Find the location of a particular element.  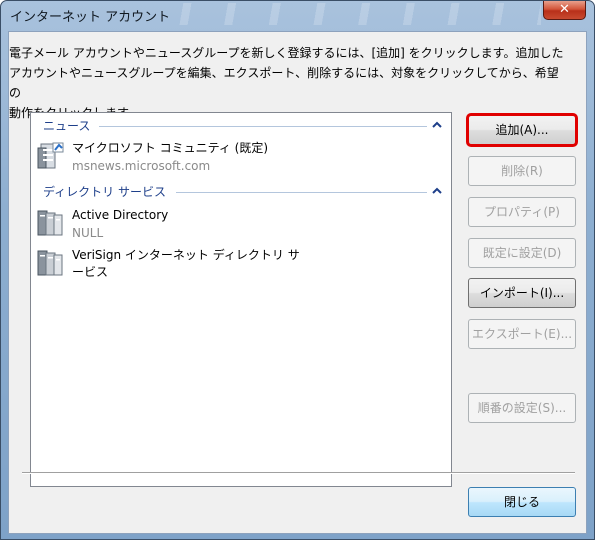

properties-button: プロパティ(P) is located at coordinates (522, 212).